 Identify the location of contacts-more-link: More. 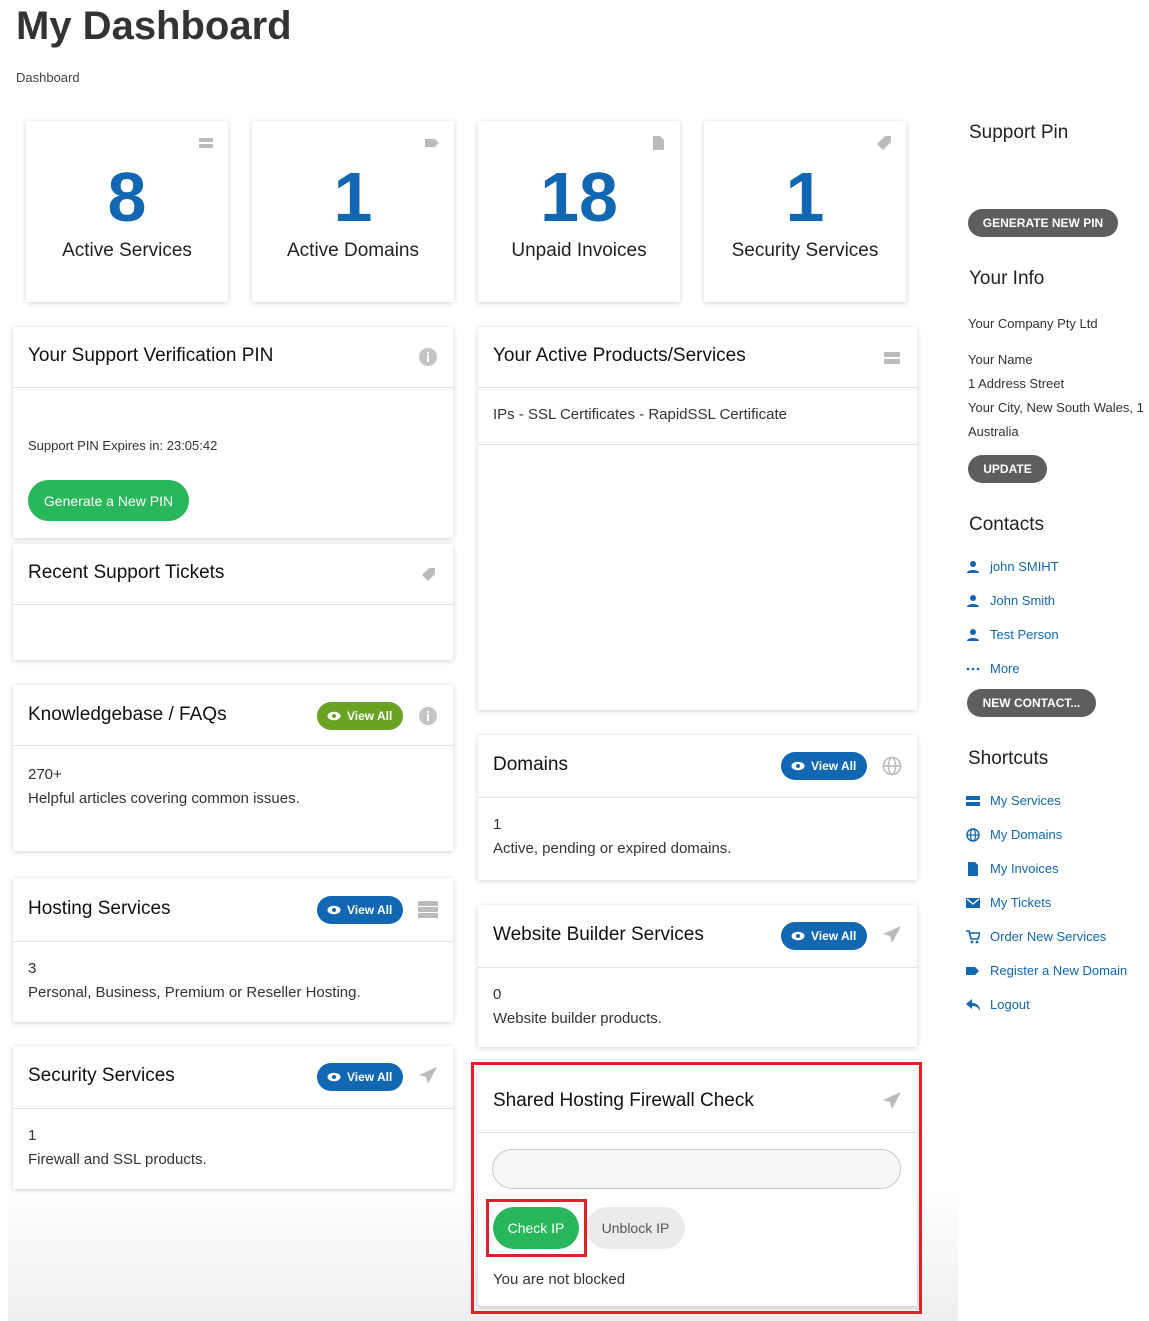
(993, 668).